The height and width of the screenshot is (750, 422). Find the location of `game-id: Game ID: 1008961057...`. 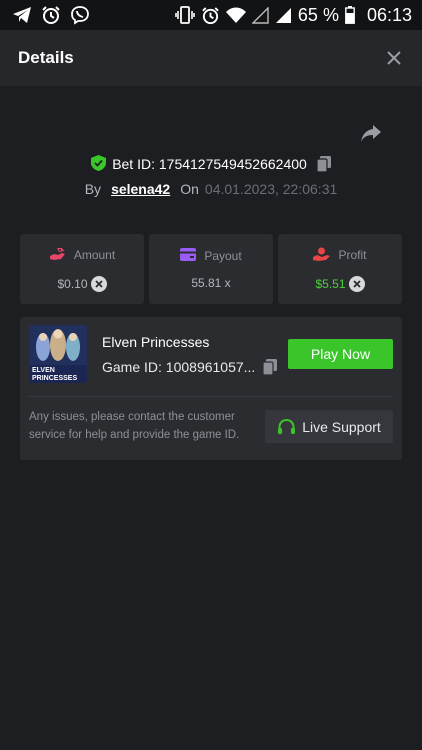

game-id: Game ID: 1008961057... is located at coordinates (179, 367).